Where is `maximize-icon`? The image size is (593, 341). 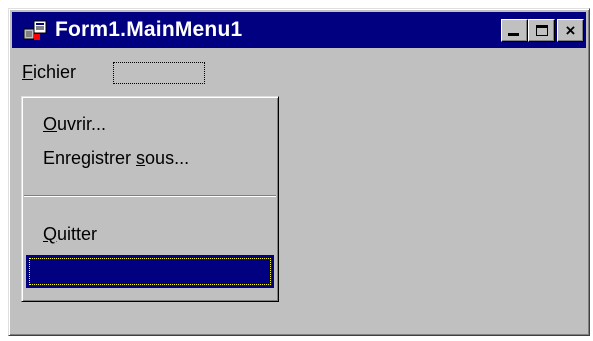
maximize-icon is located at coordinates (541, 30).